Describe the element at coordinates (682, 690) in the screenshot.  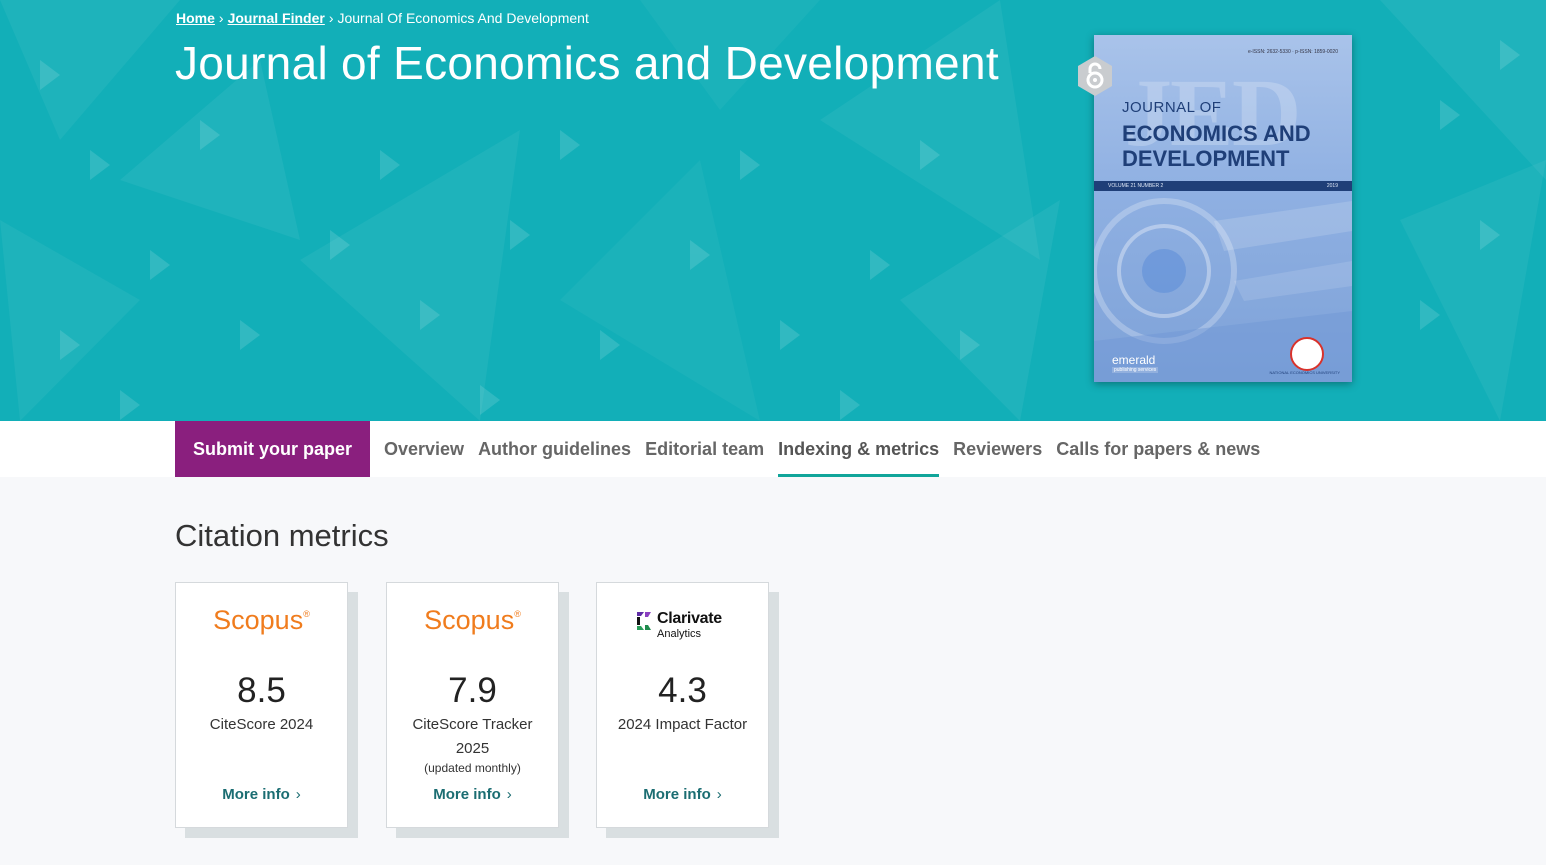
I see `metric-value: 4.3` at that location.